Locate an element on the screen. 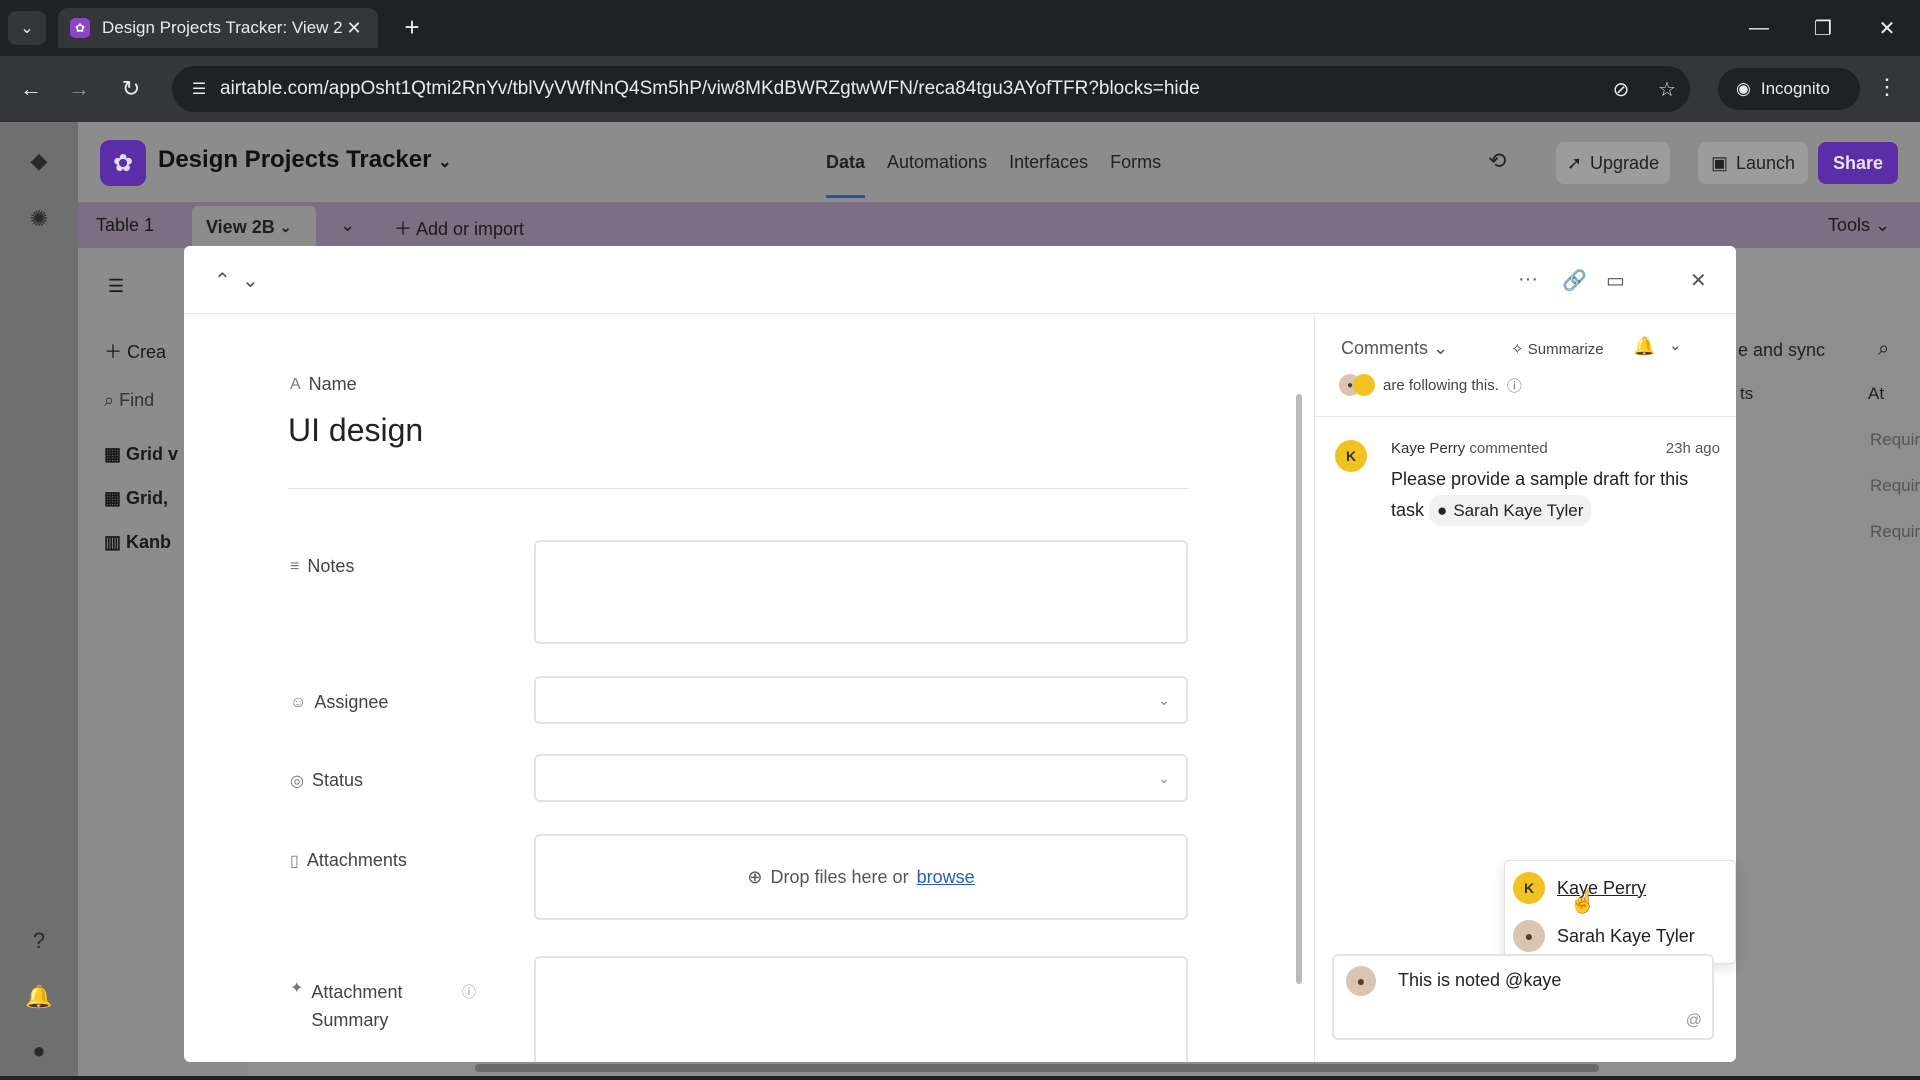  comments-dropdown: Comments ⌄ is located at coordinates (1394, 348).